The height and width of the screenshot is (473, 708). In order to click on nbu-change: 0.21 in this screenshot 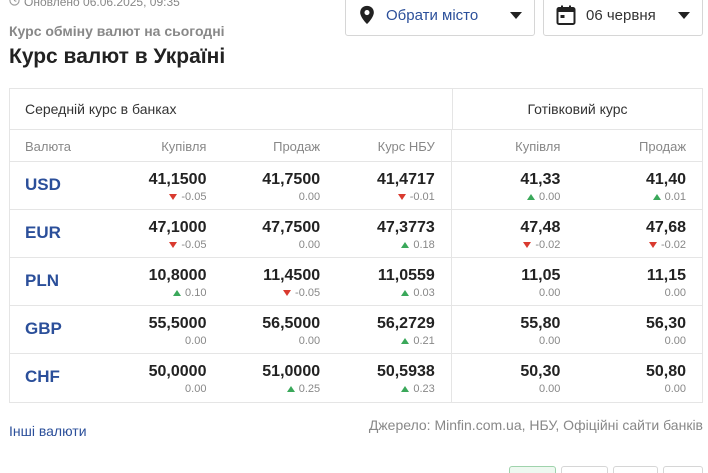, I will do `click(377, 341)`.